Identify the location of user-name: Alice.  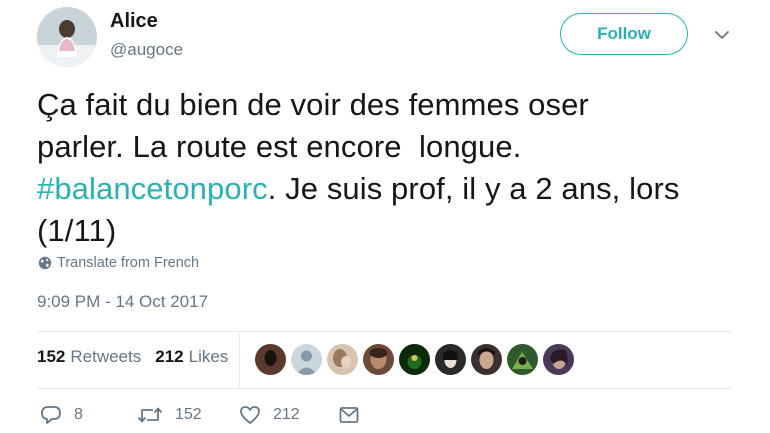
(134, 21).